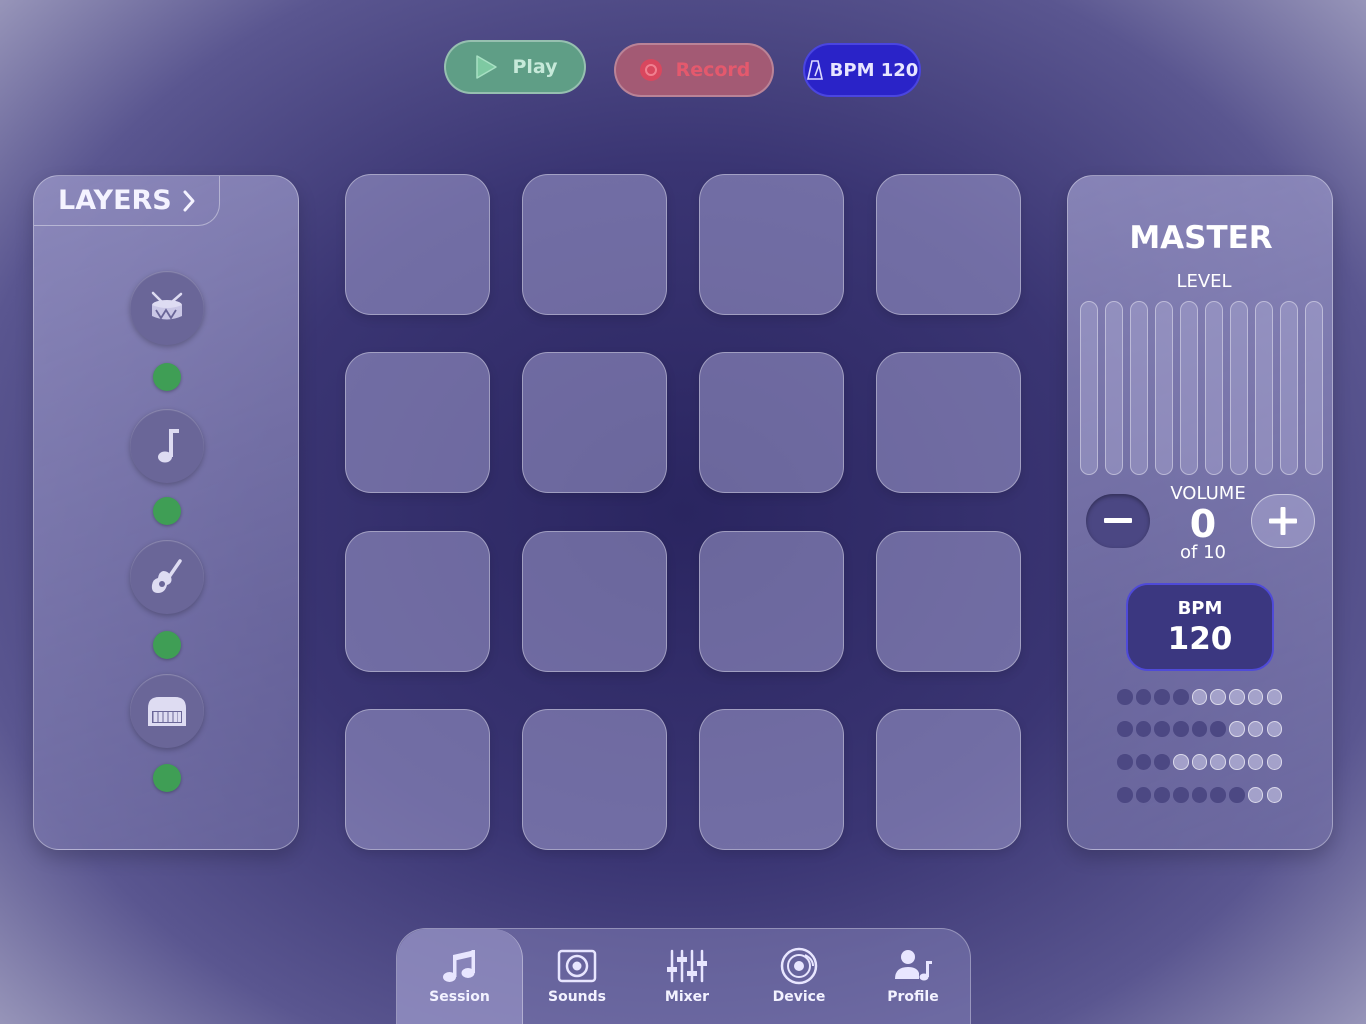 This screenshot has width=1366, height=1024. What do you see at coordinates (577, 997) in the screenshot?
I see `tab-sounds-label: Sounds` at bounding box center [577, 997].